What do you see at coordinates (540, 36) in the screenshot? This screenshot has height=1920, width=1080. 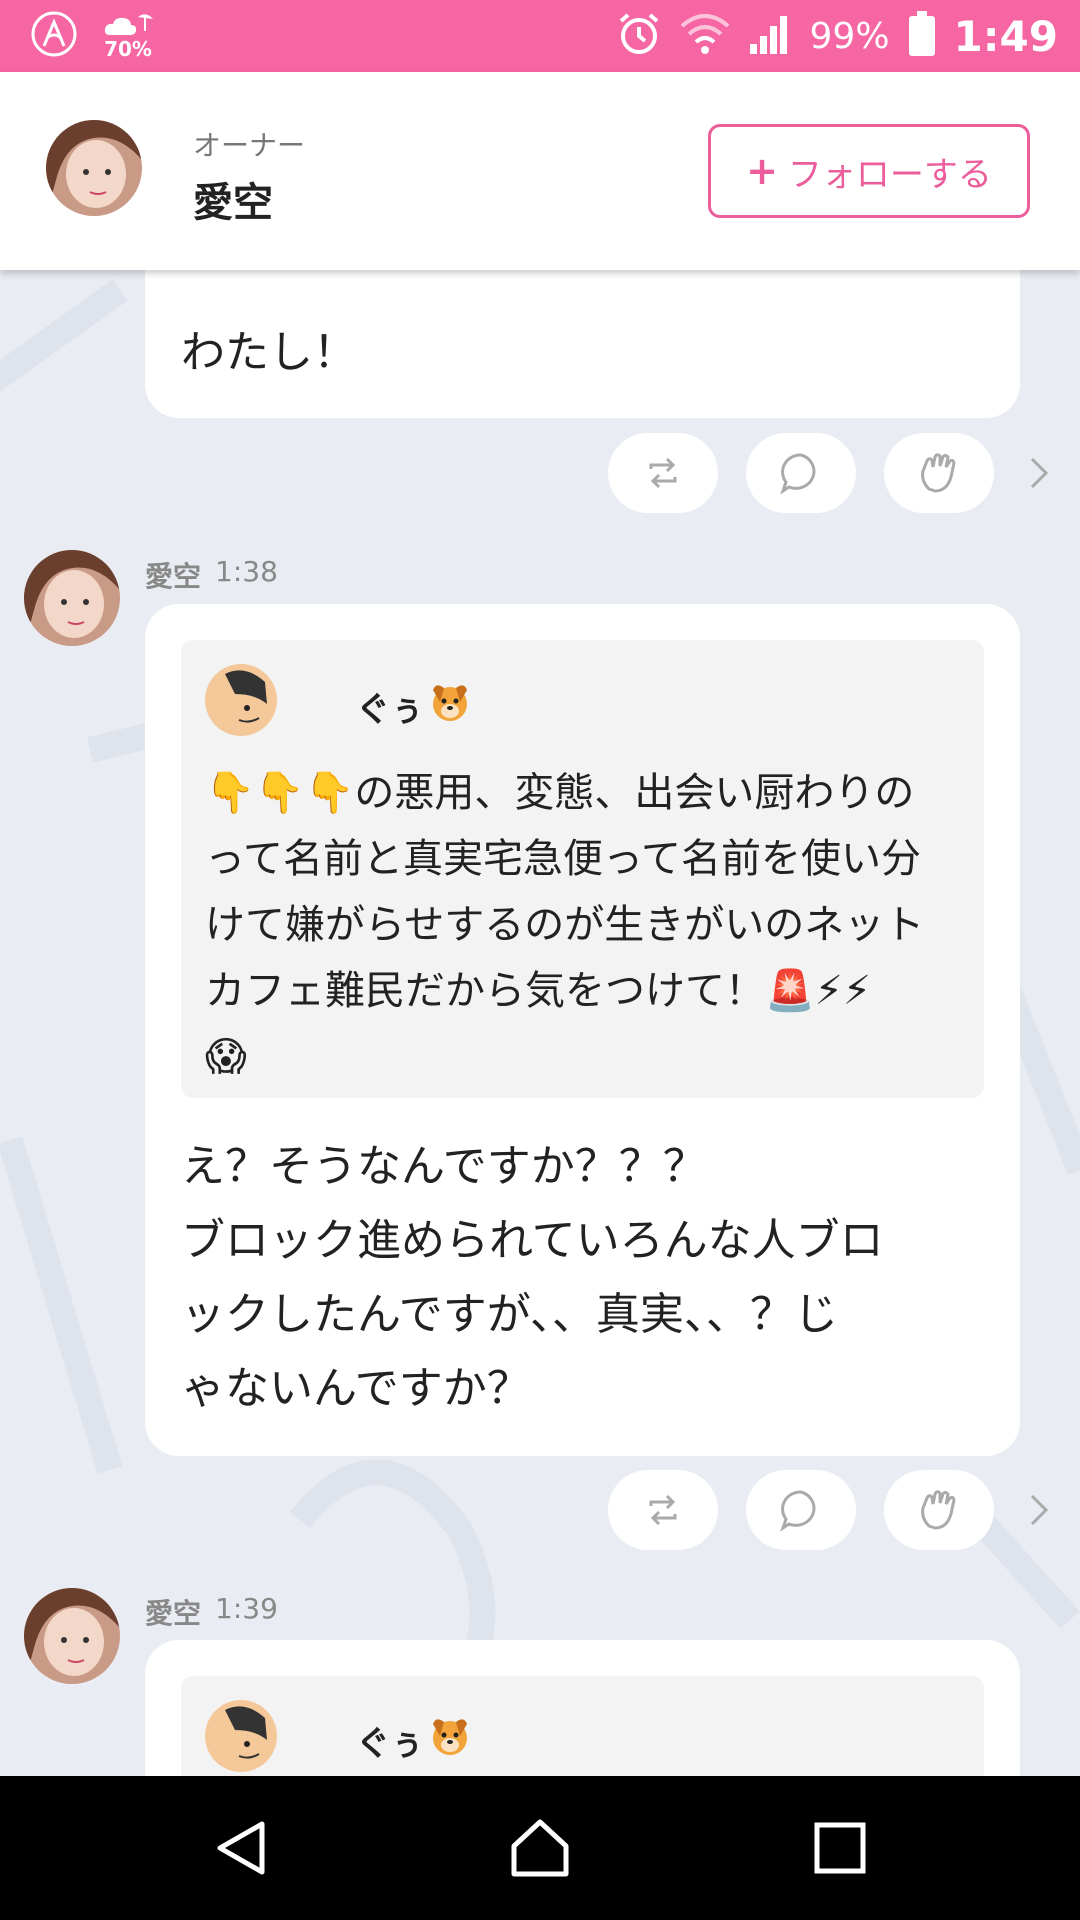 I see `status-bar: 70% 99% 1:49` at bounding box center [540, 36].